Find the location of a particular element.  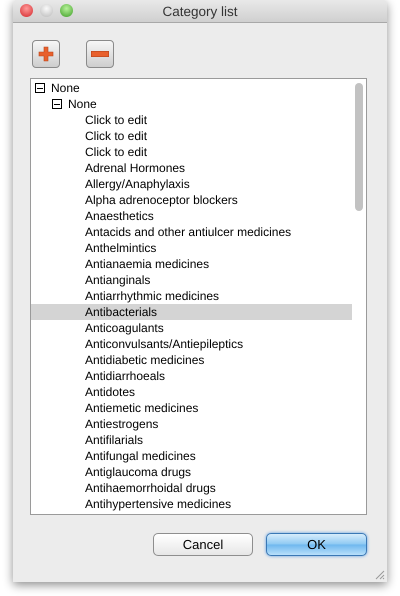

tree-row: Antianaemia medicines is located at coordinates (191, 264).